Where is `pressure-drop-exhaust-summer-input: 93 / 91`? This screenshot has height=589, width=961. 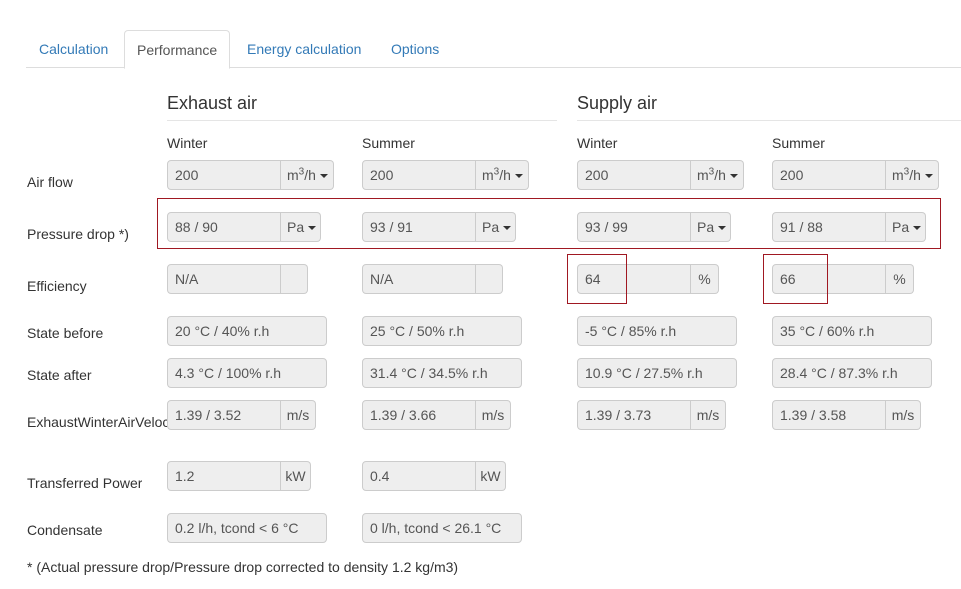 pressure-drop-exhaust-summer-input: 93 / 91 is located at coordinates (419, 227).